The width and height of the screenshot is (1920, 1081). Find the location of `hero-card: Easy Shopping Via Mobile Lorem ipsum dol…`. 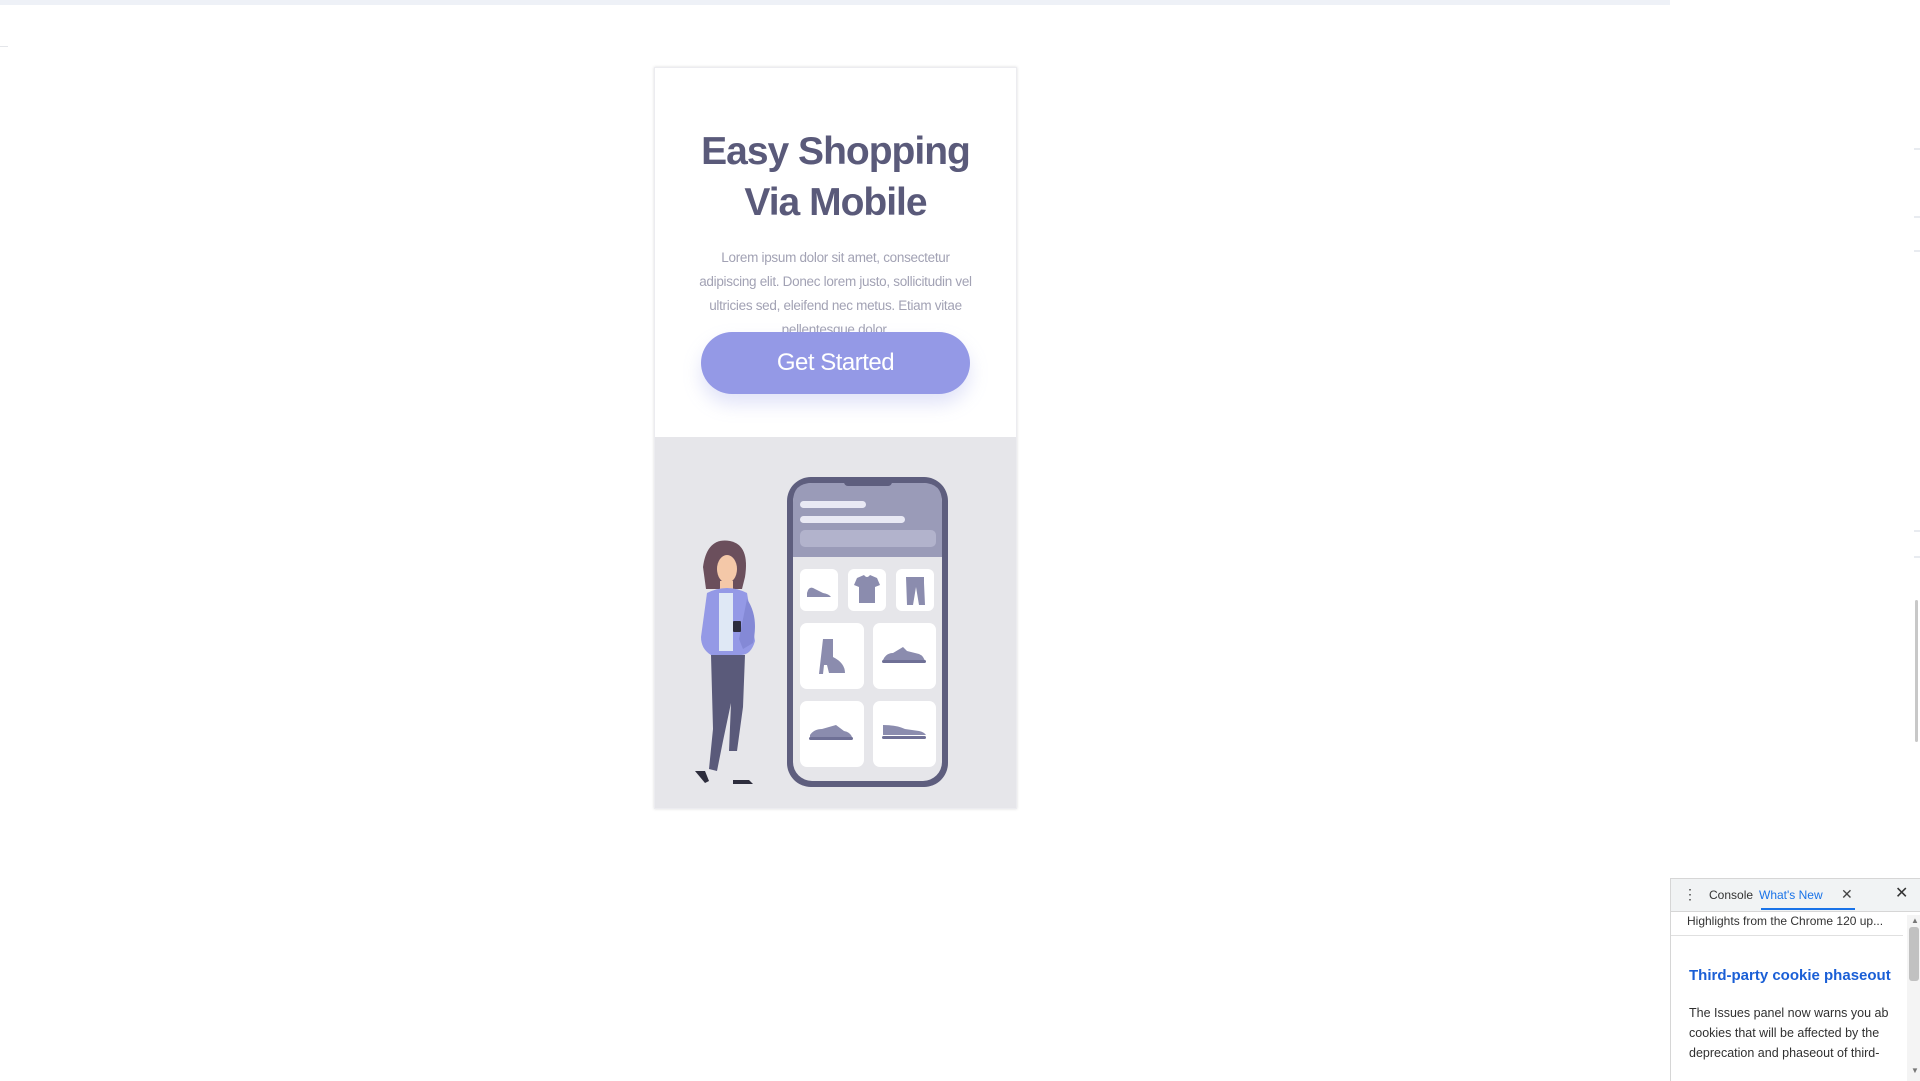

hero-card: Easy Shopping Via Mobile Lorem ipsum dol… is located at coordinates (835, 438).